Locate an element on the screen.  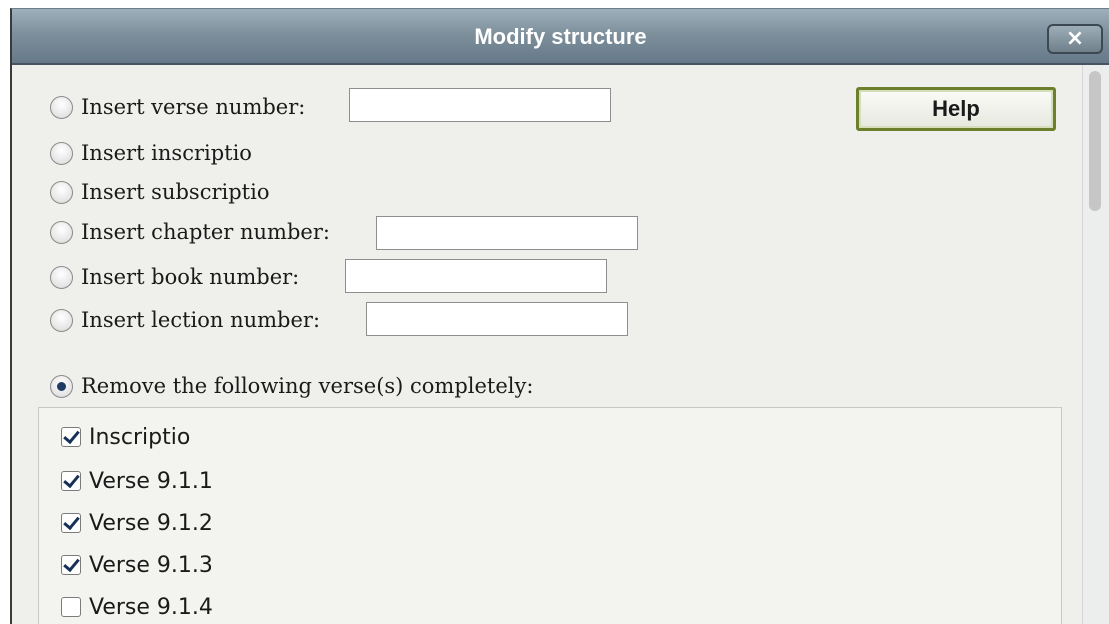
option-insert-subscriptio: Insert subscriptio is located at coordinates (159, 192).